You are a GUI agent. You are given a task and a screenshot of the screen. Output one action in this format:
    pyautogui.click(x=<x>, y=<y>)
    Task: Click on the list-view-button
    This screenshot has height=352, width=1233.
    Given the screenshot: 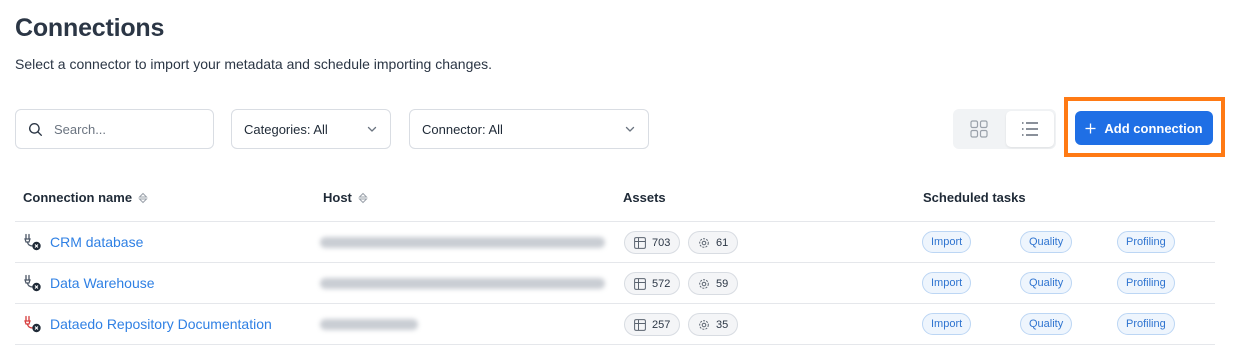 What is the action you would take?
    pyautogui.click(x=1030, y=129)
    